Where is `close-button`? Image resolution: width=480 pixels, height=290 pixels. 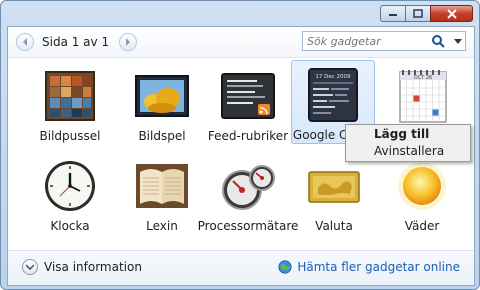 close-button is located at coordinates (451, 13).